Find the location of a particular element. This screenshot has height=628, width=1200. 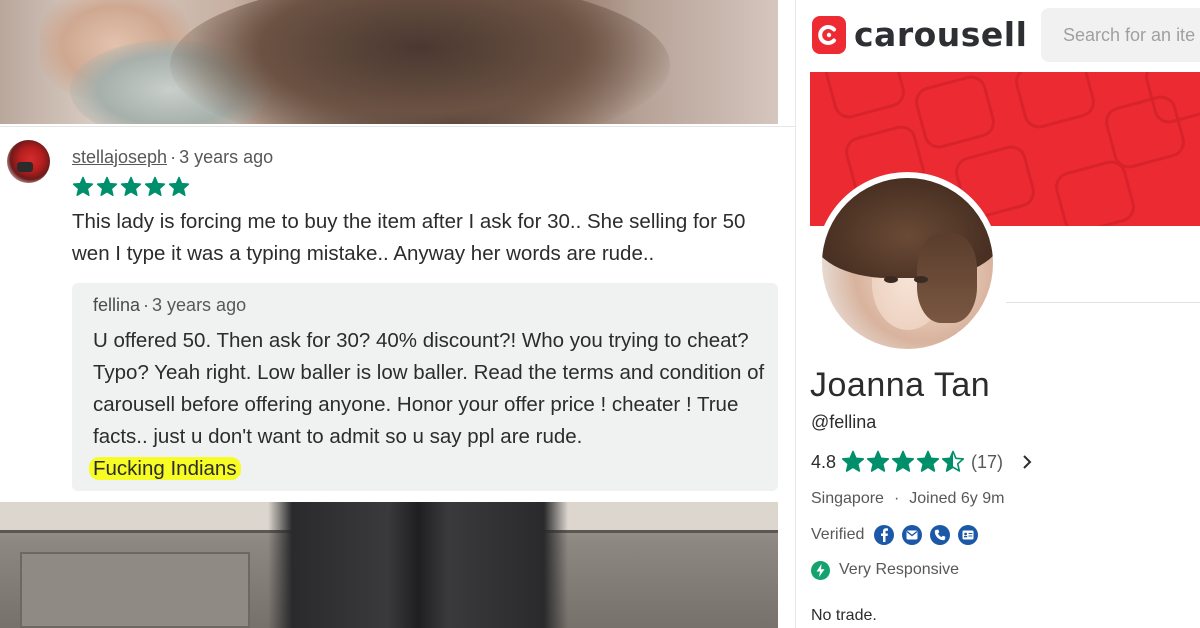

carousell-logo-icon is located at coordinates (829, 34).